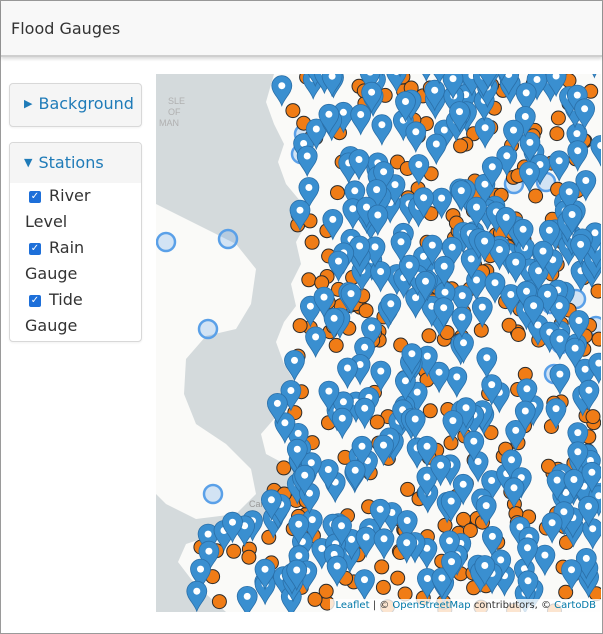  I want to click on river-level-label-line2: Level, so click(46, 221).